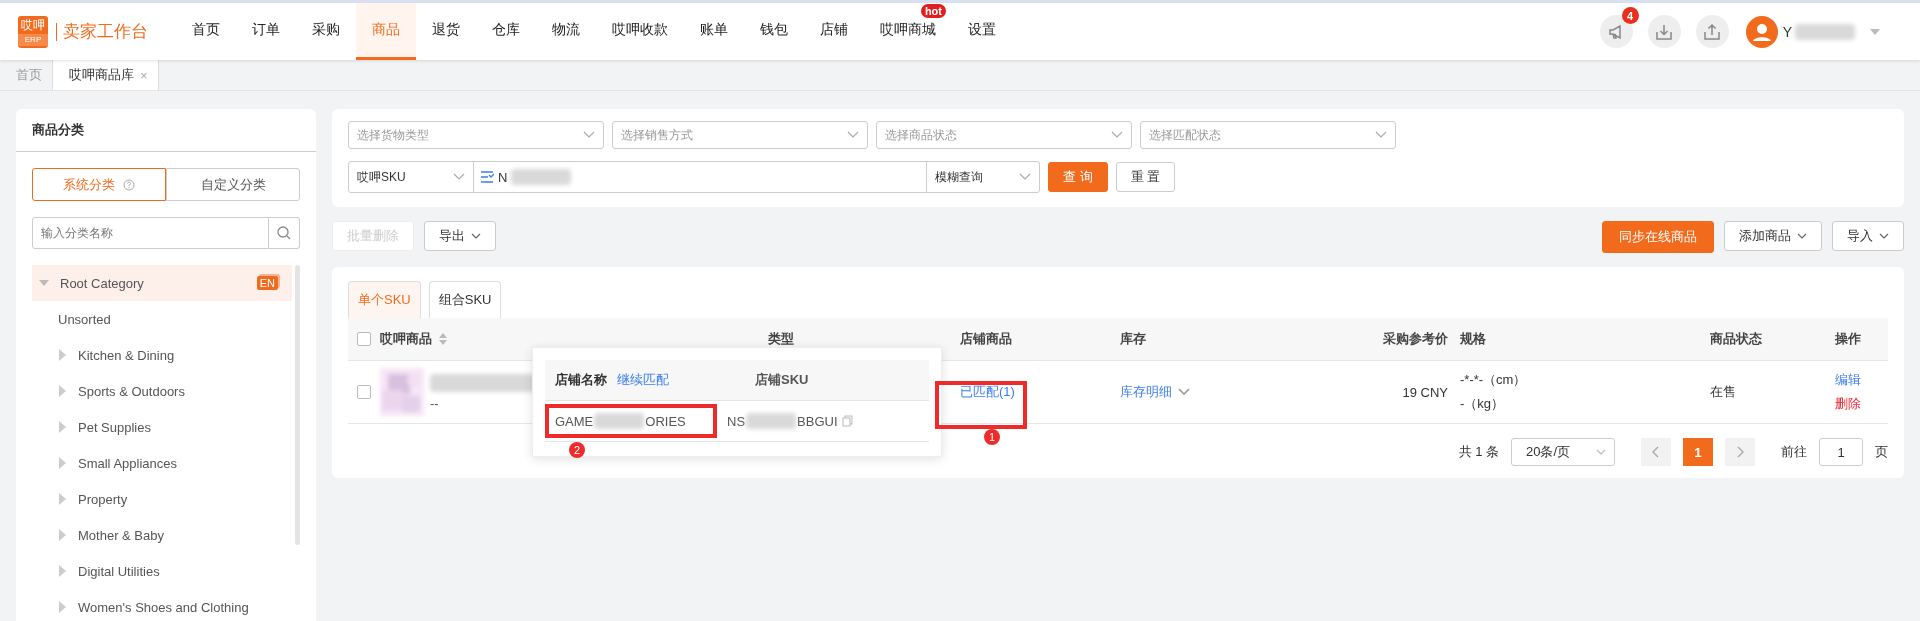 The width and height of the screenshot is (1920, 621). What do you see at coordinates (1881, 452) in the screenshot?
I see `page-suffix: 页` at bounding box center [1881, 452].